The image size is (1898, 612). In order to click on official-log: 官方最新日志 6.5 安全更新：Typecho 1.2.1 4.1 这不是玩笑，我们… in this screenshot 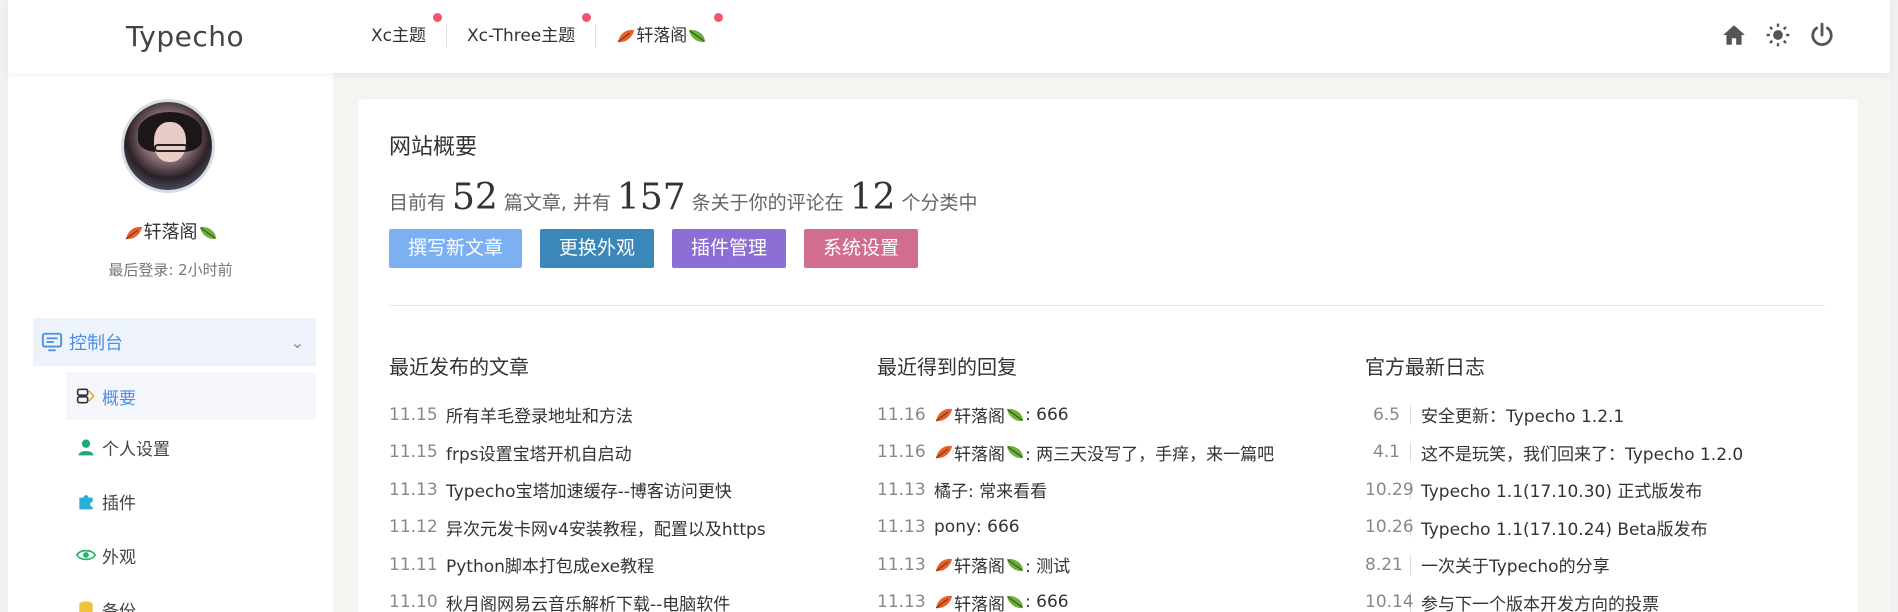, I will do `click(1595, 481)`.